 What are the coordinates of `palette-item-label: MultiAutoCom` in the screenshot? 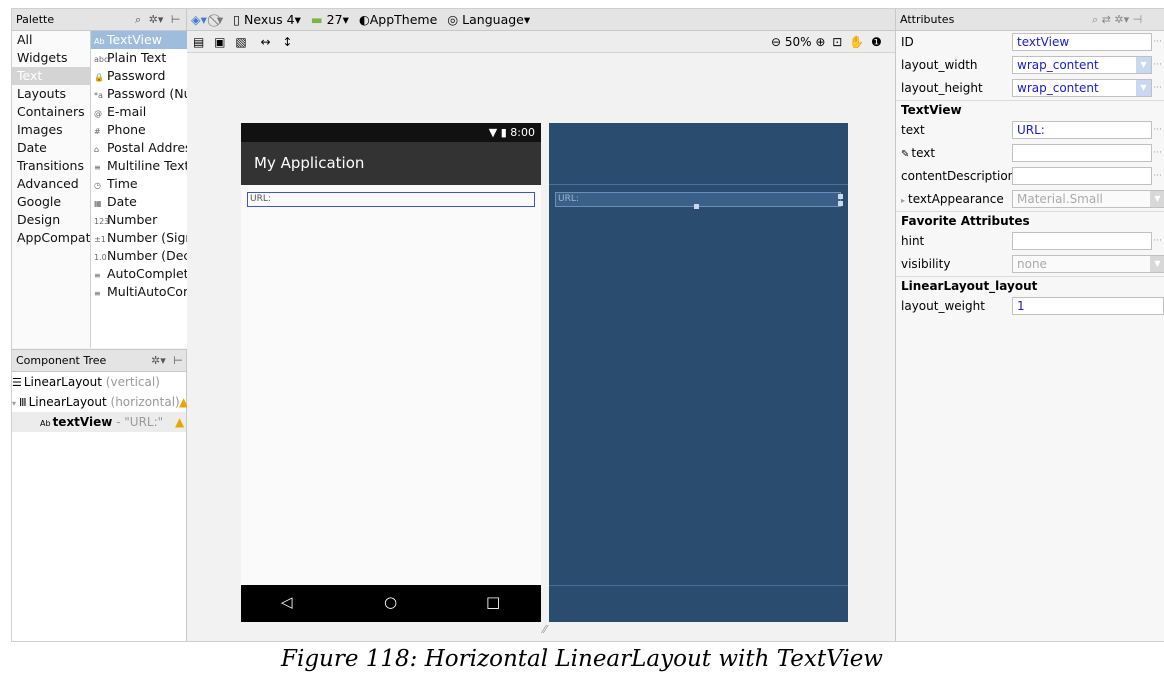 It's located at (147, 291).